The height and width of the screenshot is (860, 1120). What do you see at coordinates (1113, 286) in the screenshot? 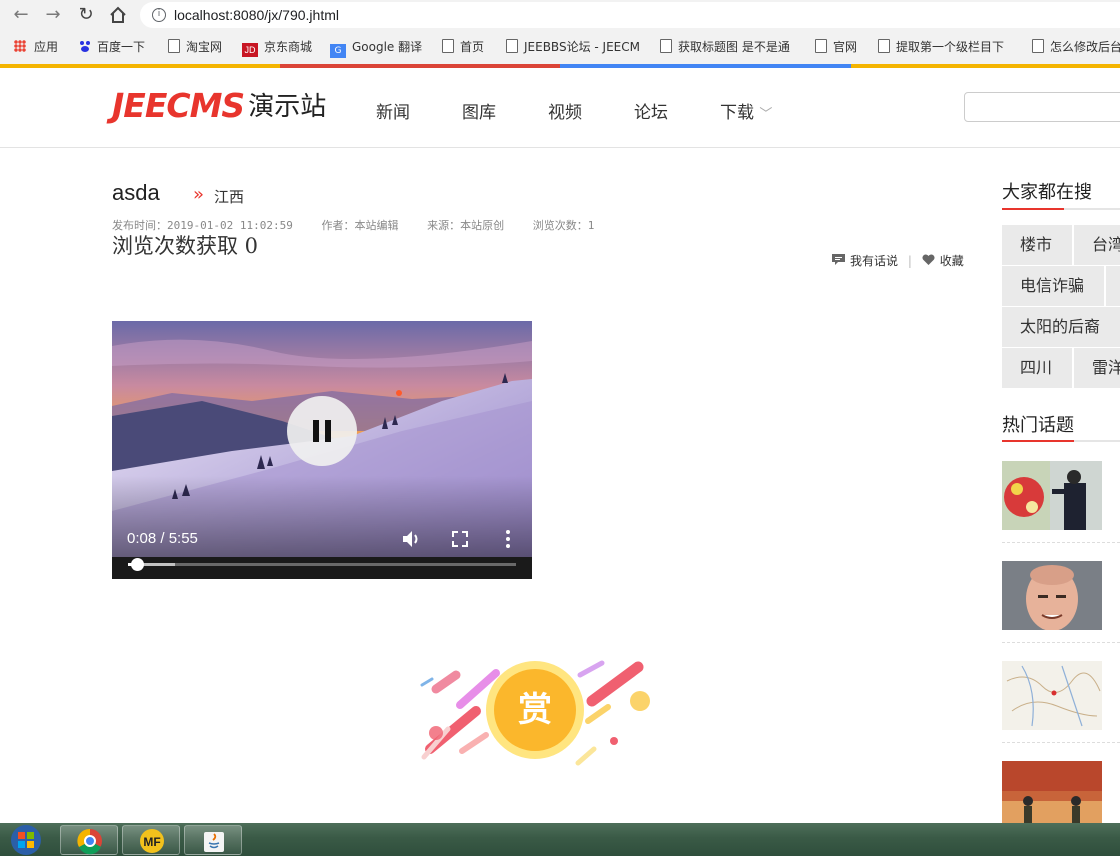
I see `tag-item-overflow` at bounding box center [1113, 286].